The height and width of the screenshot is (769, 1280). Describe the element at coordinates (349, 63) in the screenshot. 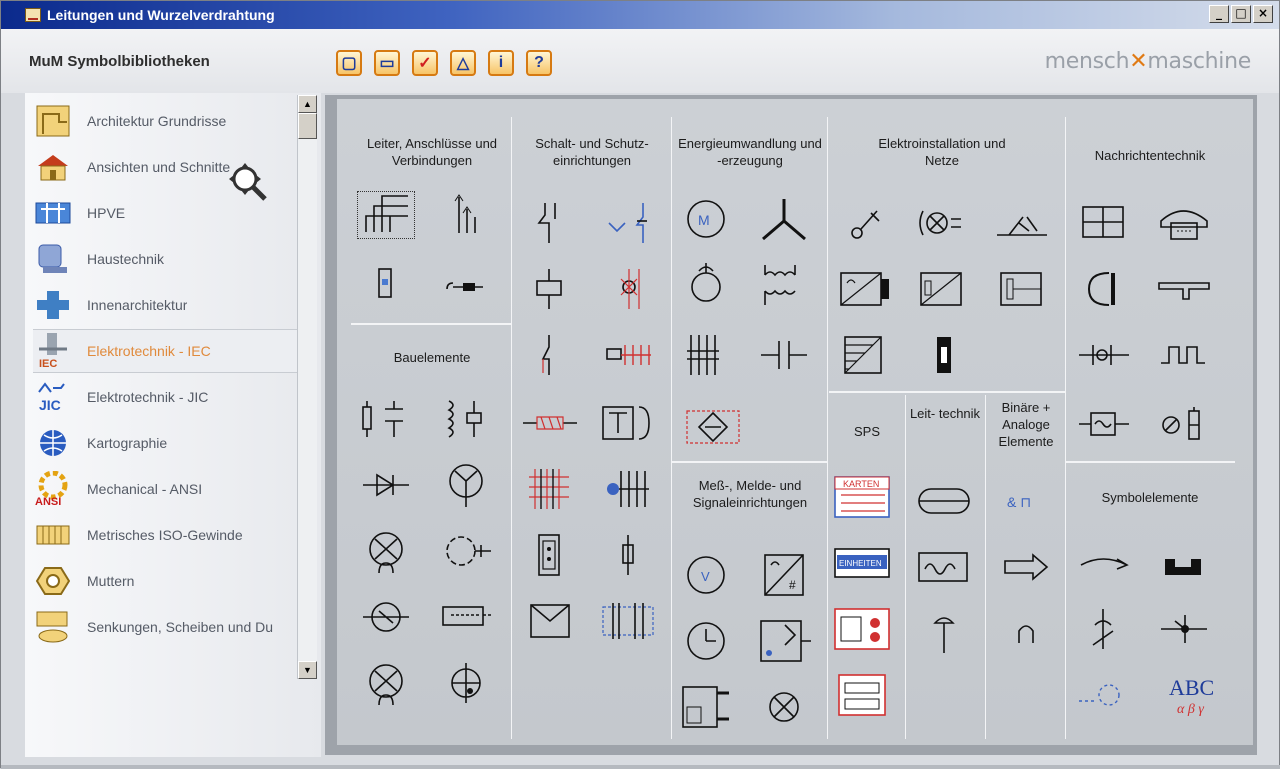

I see `new-symbol-button: ▢` at that location.